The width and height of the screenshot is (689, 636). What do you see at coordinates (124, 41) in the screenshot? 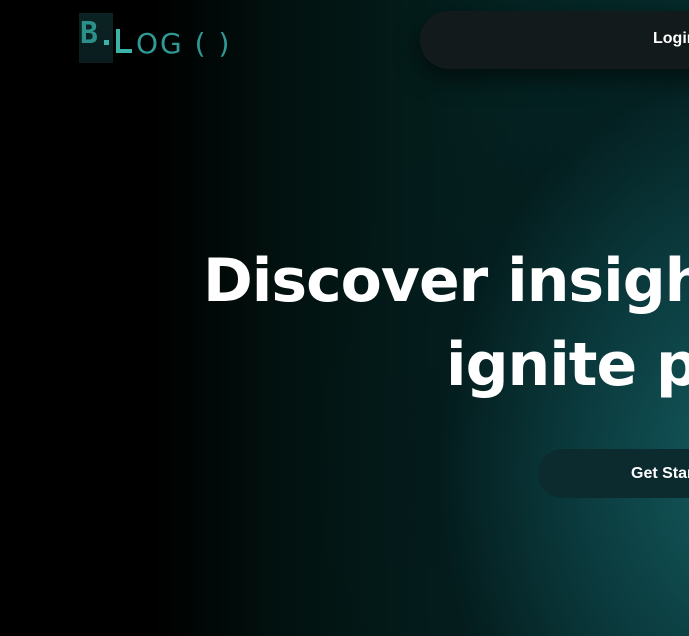
I see `logo-l-glyph` at bounding box center [124, 41].